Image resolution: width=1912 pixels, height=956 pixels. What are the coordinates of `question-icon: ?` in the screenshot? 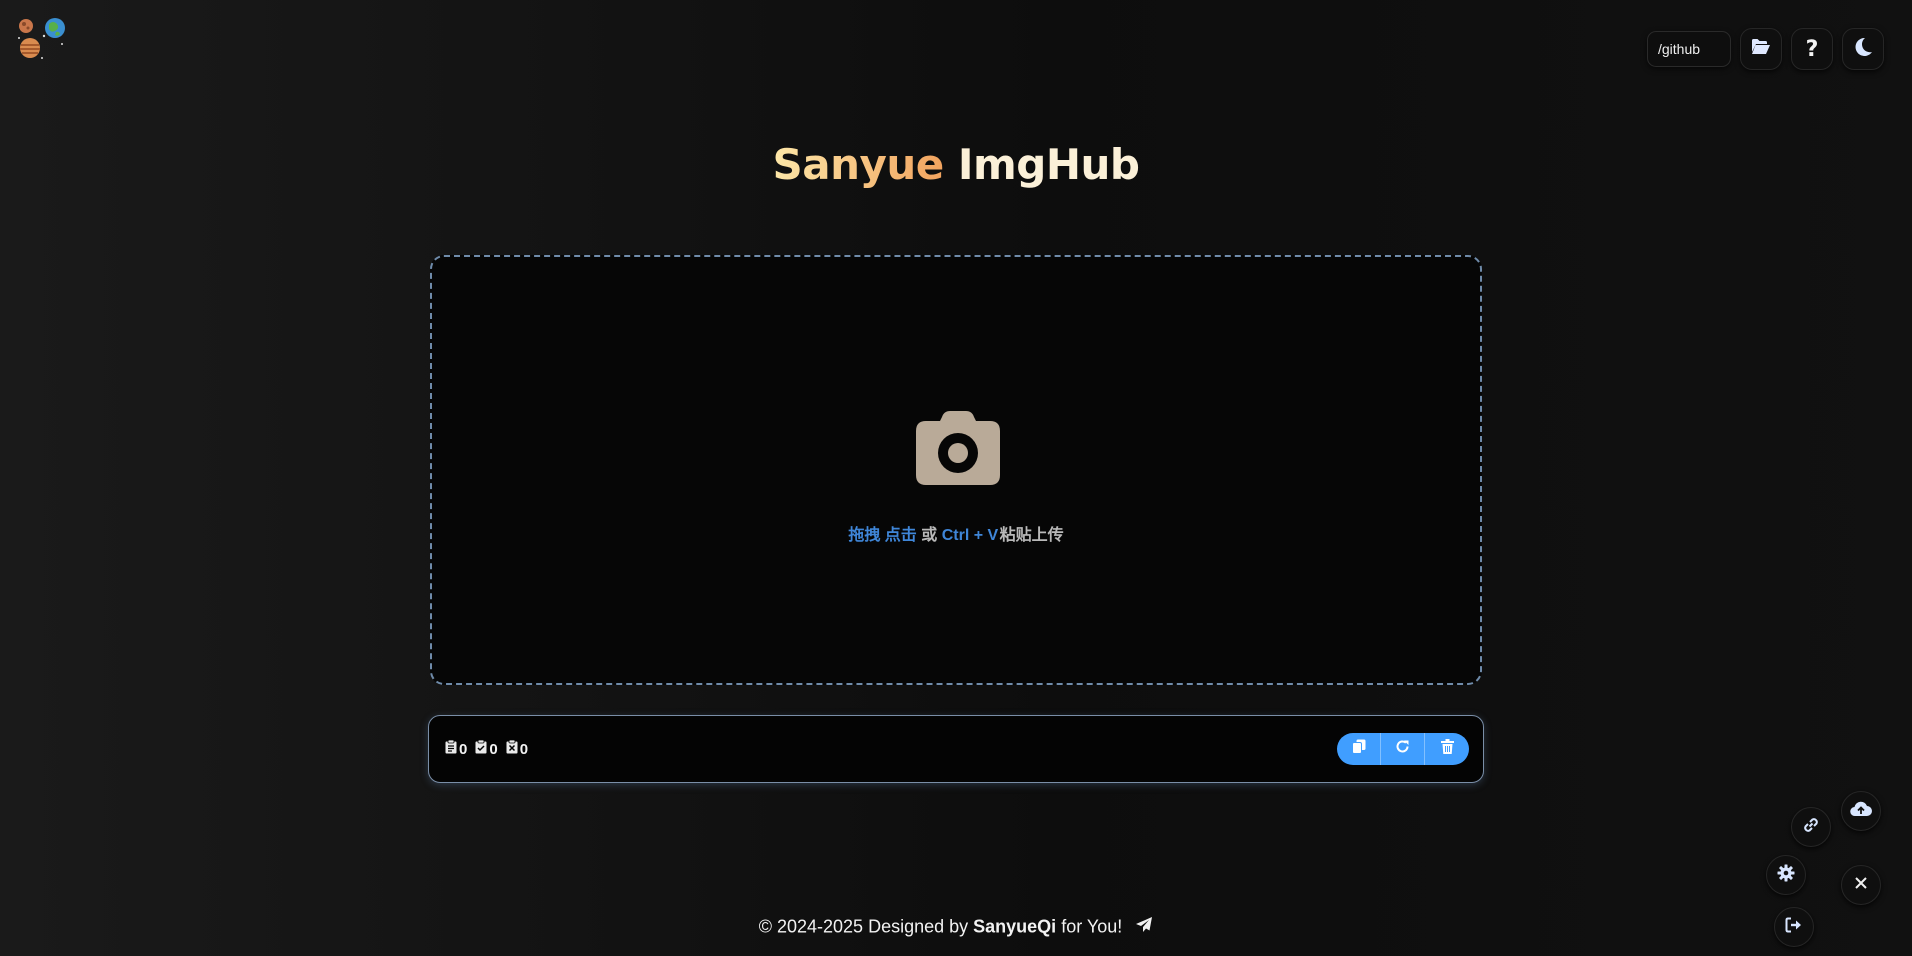 It's located at (1812, 49).